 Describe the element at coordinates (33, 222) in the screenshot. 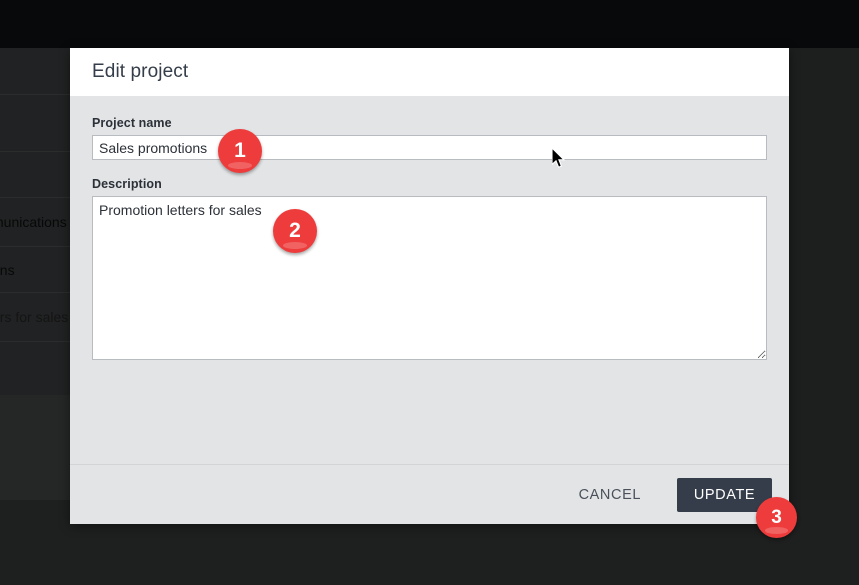

I see `list-item-label: munications` at that location.